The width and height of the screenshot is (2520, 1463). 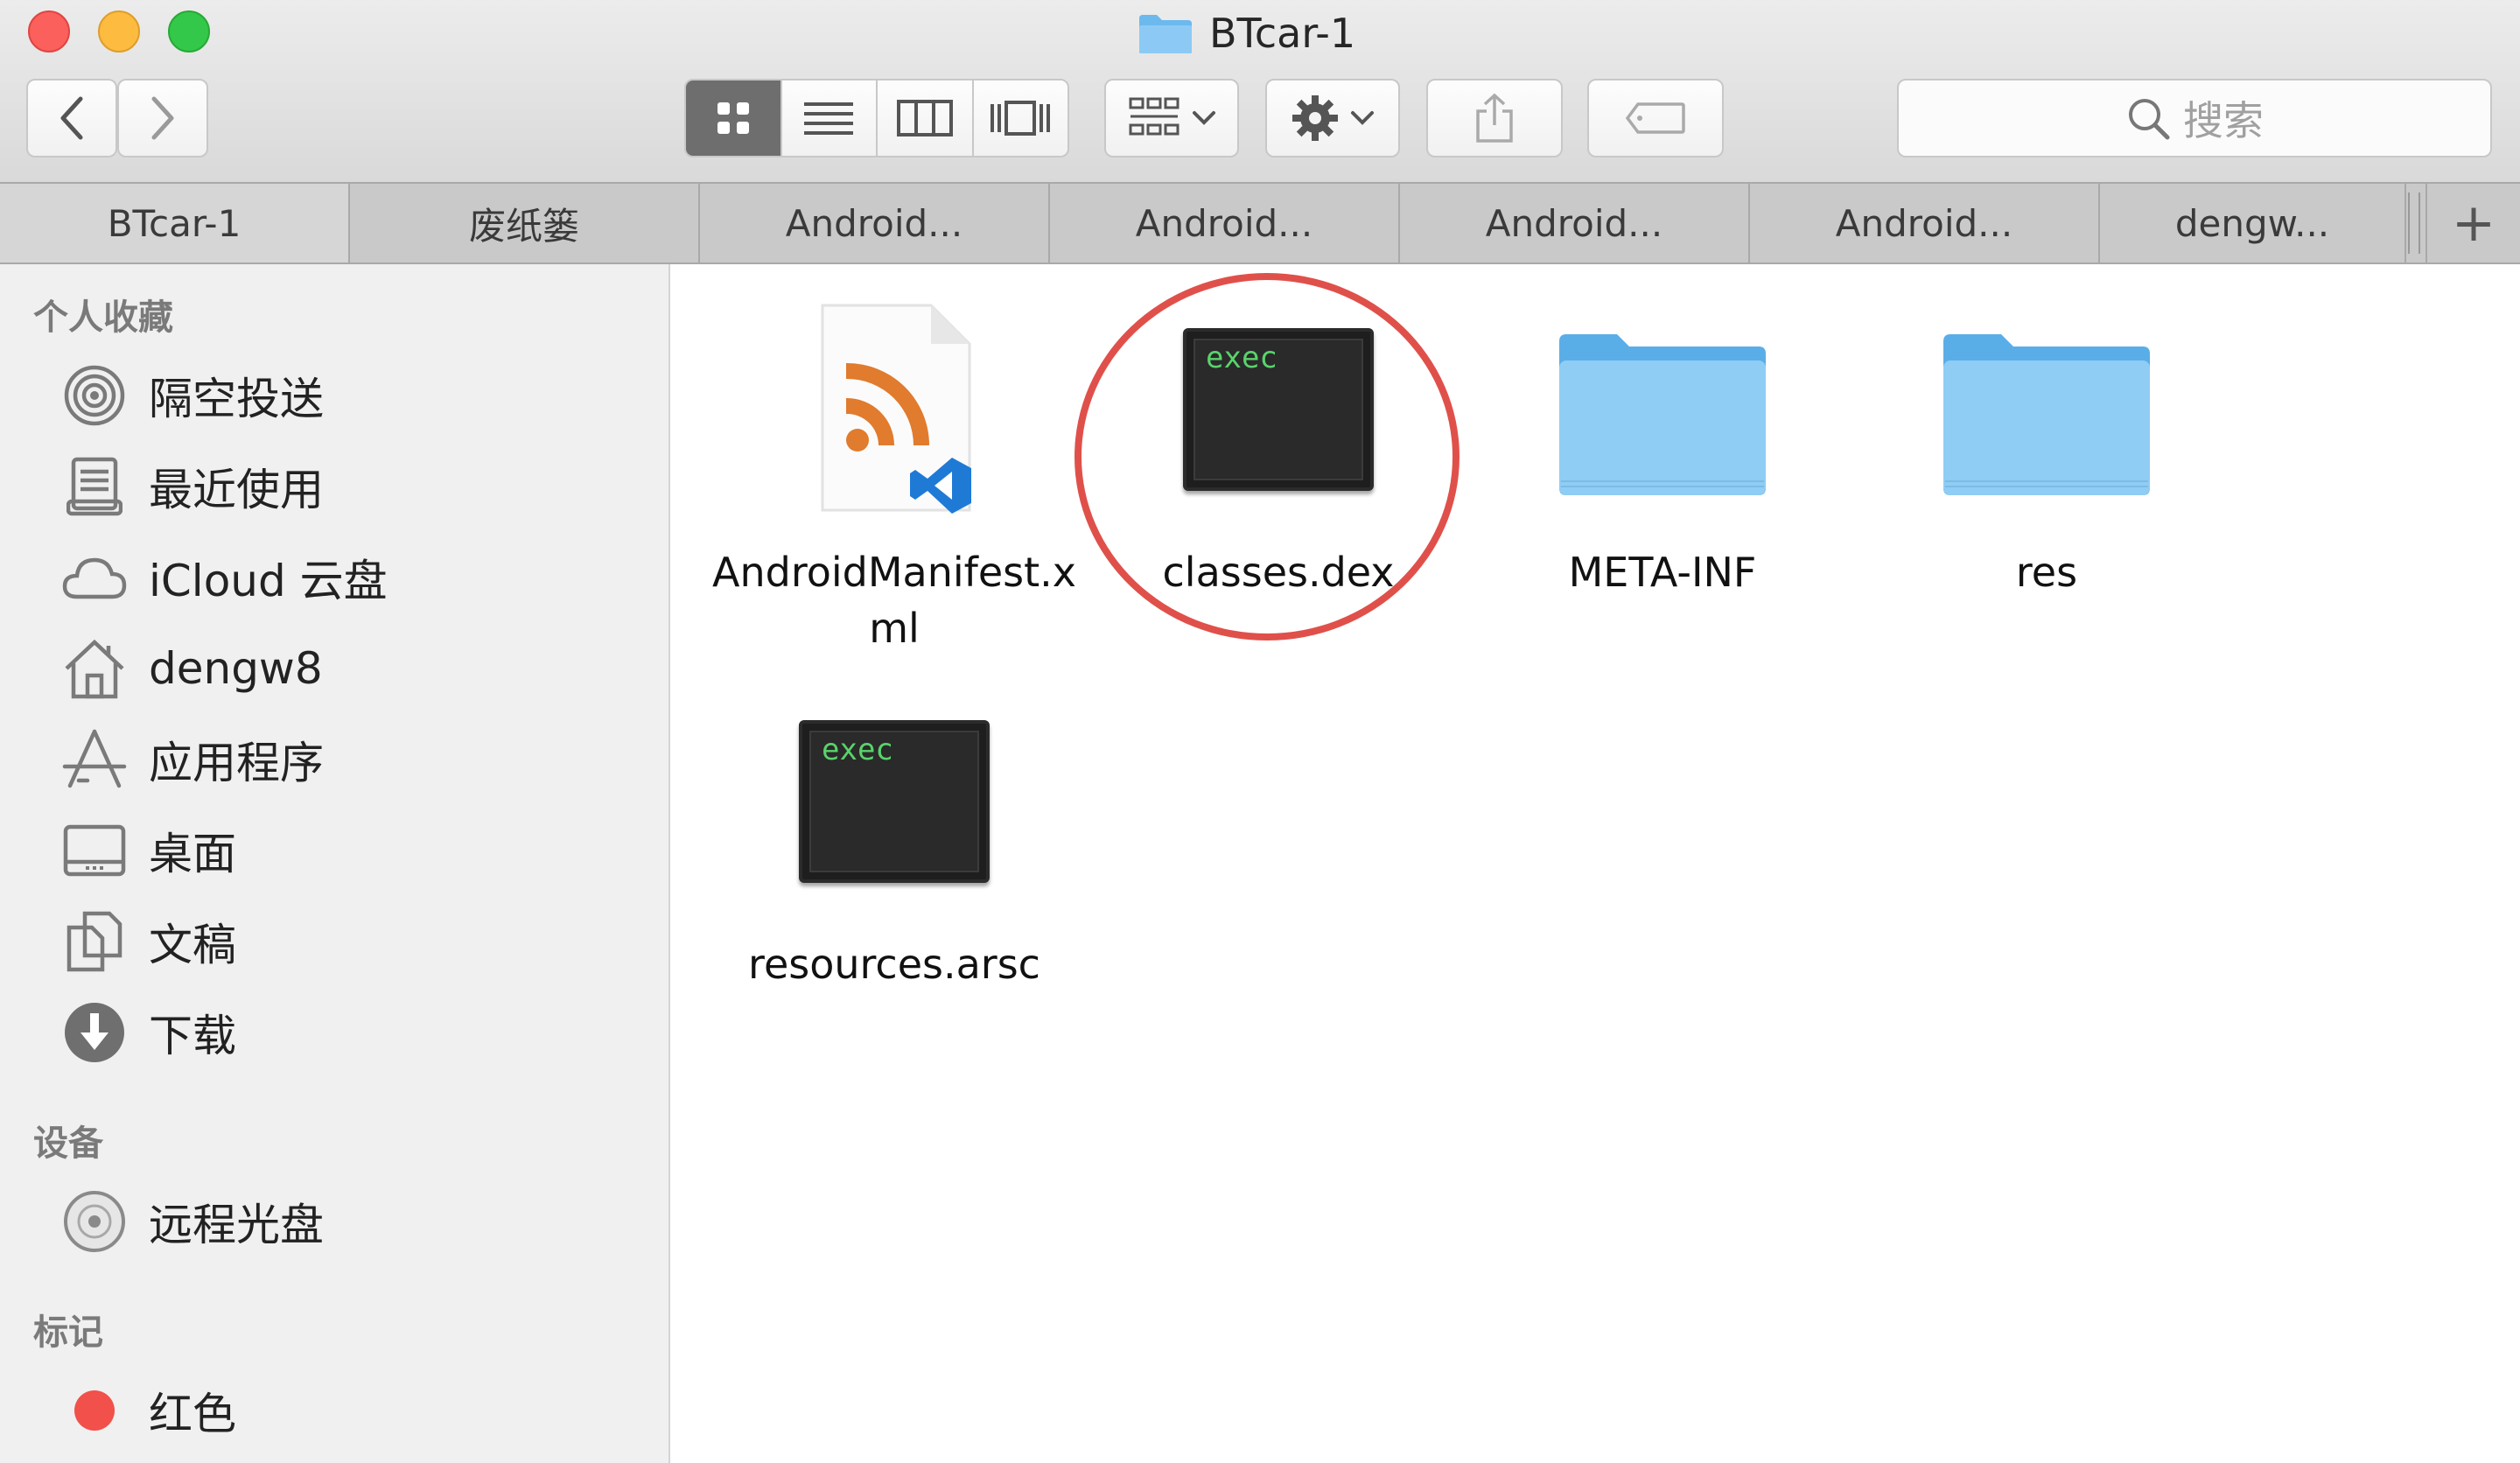 I want to click on column-view-icon, so click(x=924, y=118).